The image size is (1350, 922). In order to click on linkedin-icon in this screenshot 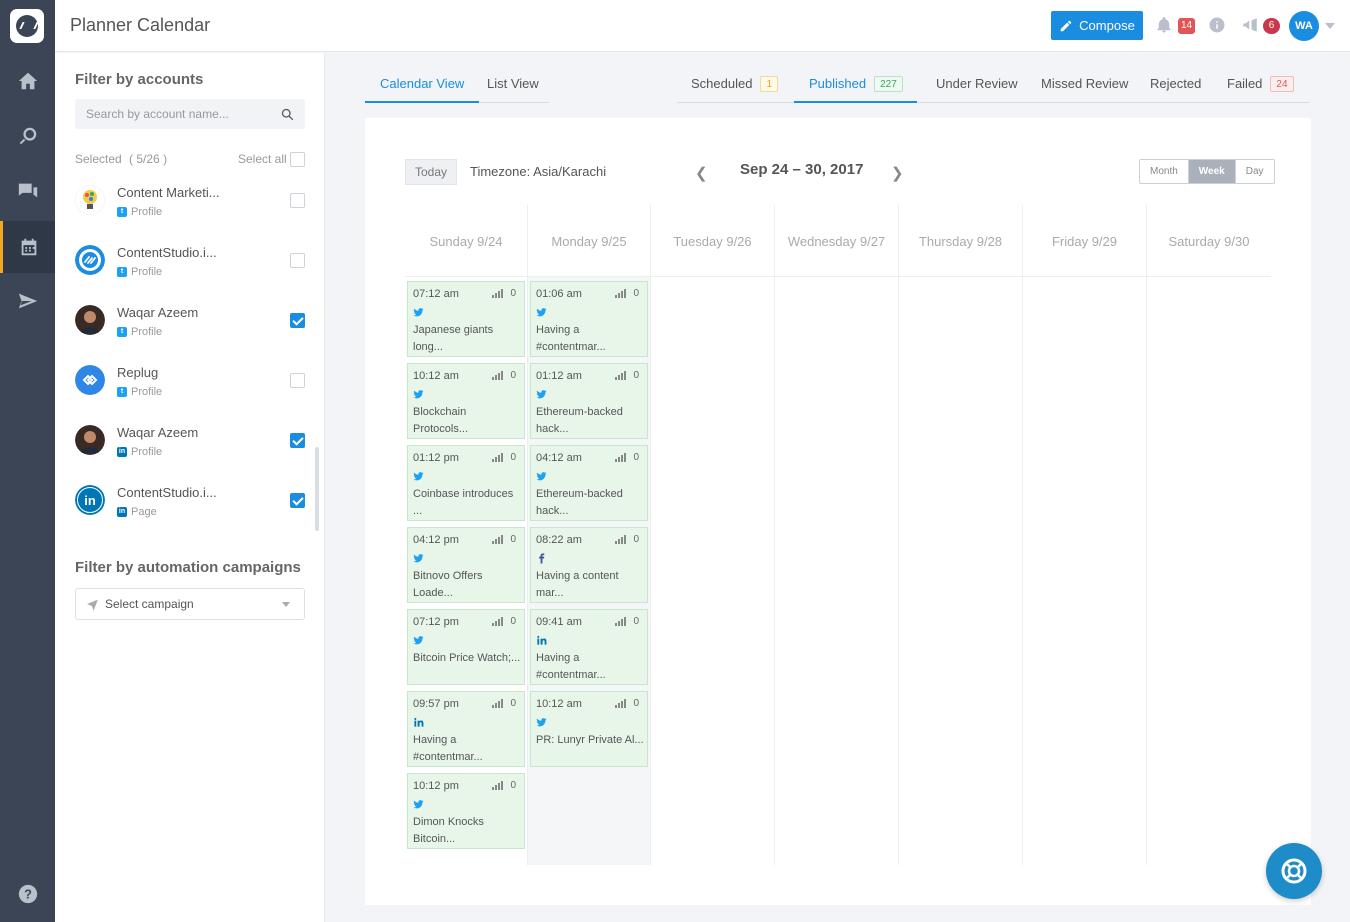, I will do `click(419, 721)`.